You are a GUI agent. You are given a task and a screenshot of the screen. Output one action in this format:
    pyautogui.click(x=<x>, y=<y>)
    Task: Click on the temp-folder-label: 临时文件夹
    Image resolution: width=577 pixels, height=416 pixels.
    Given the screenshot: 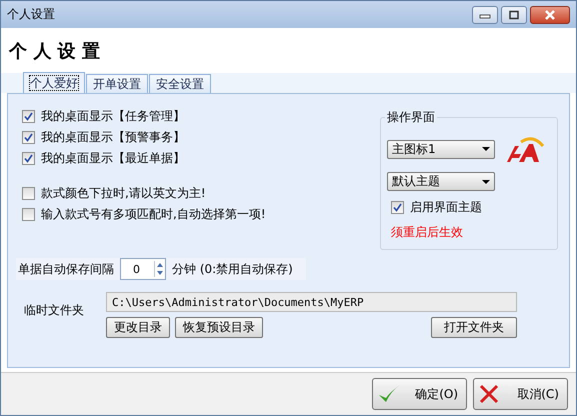 What is the action you would take?
    pyautogui.click(x=54, y=310)
    